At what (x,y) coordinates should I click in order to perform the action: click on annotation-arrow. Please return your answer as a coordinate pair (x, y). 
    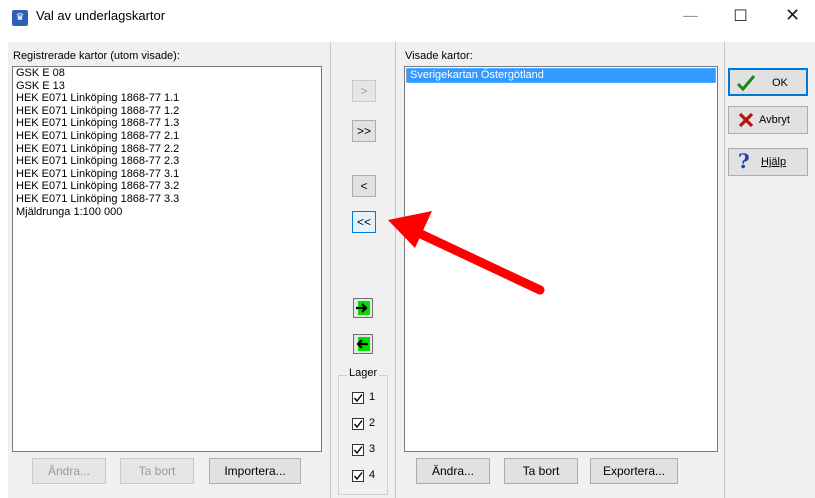
    Looking at the image, I should click on (466, 253).